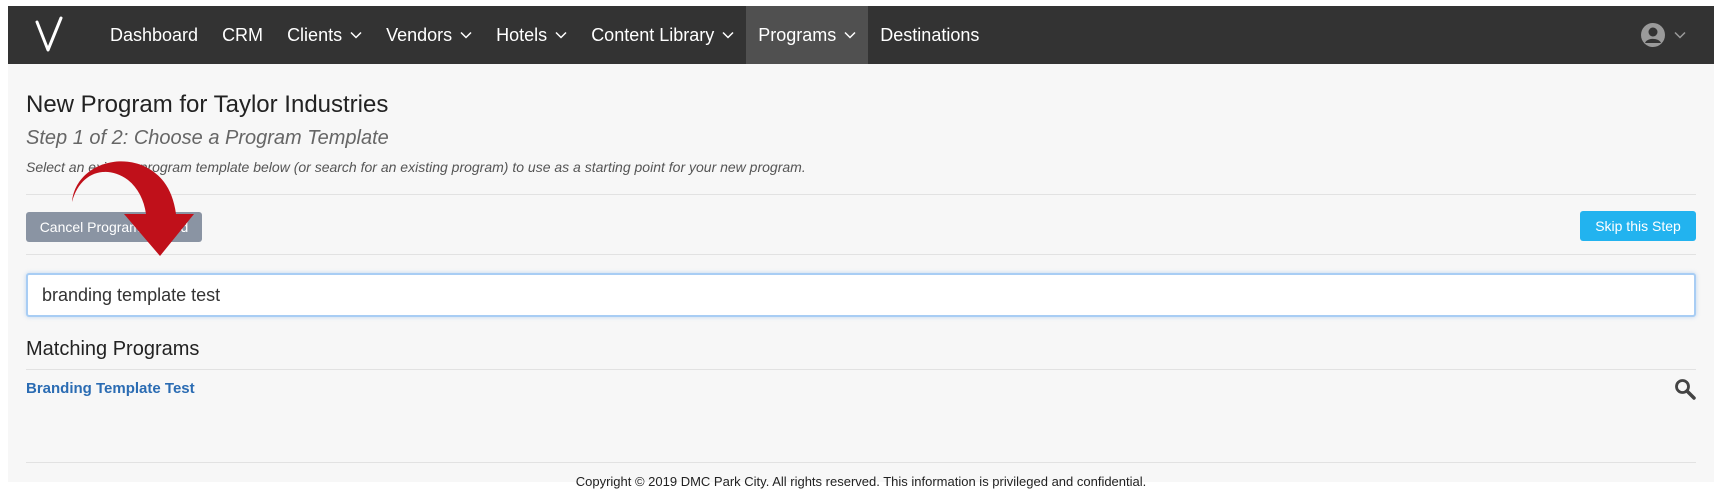  I want to click on search-icon, so click(1685, 389).